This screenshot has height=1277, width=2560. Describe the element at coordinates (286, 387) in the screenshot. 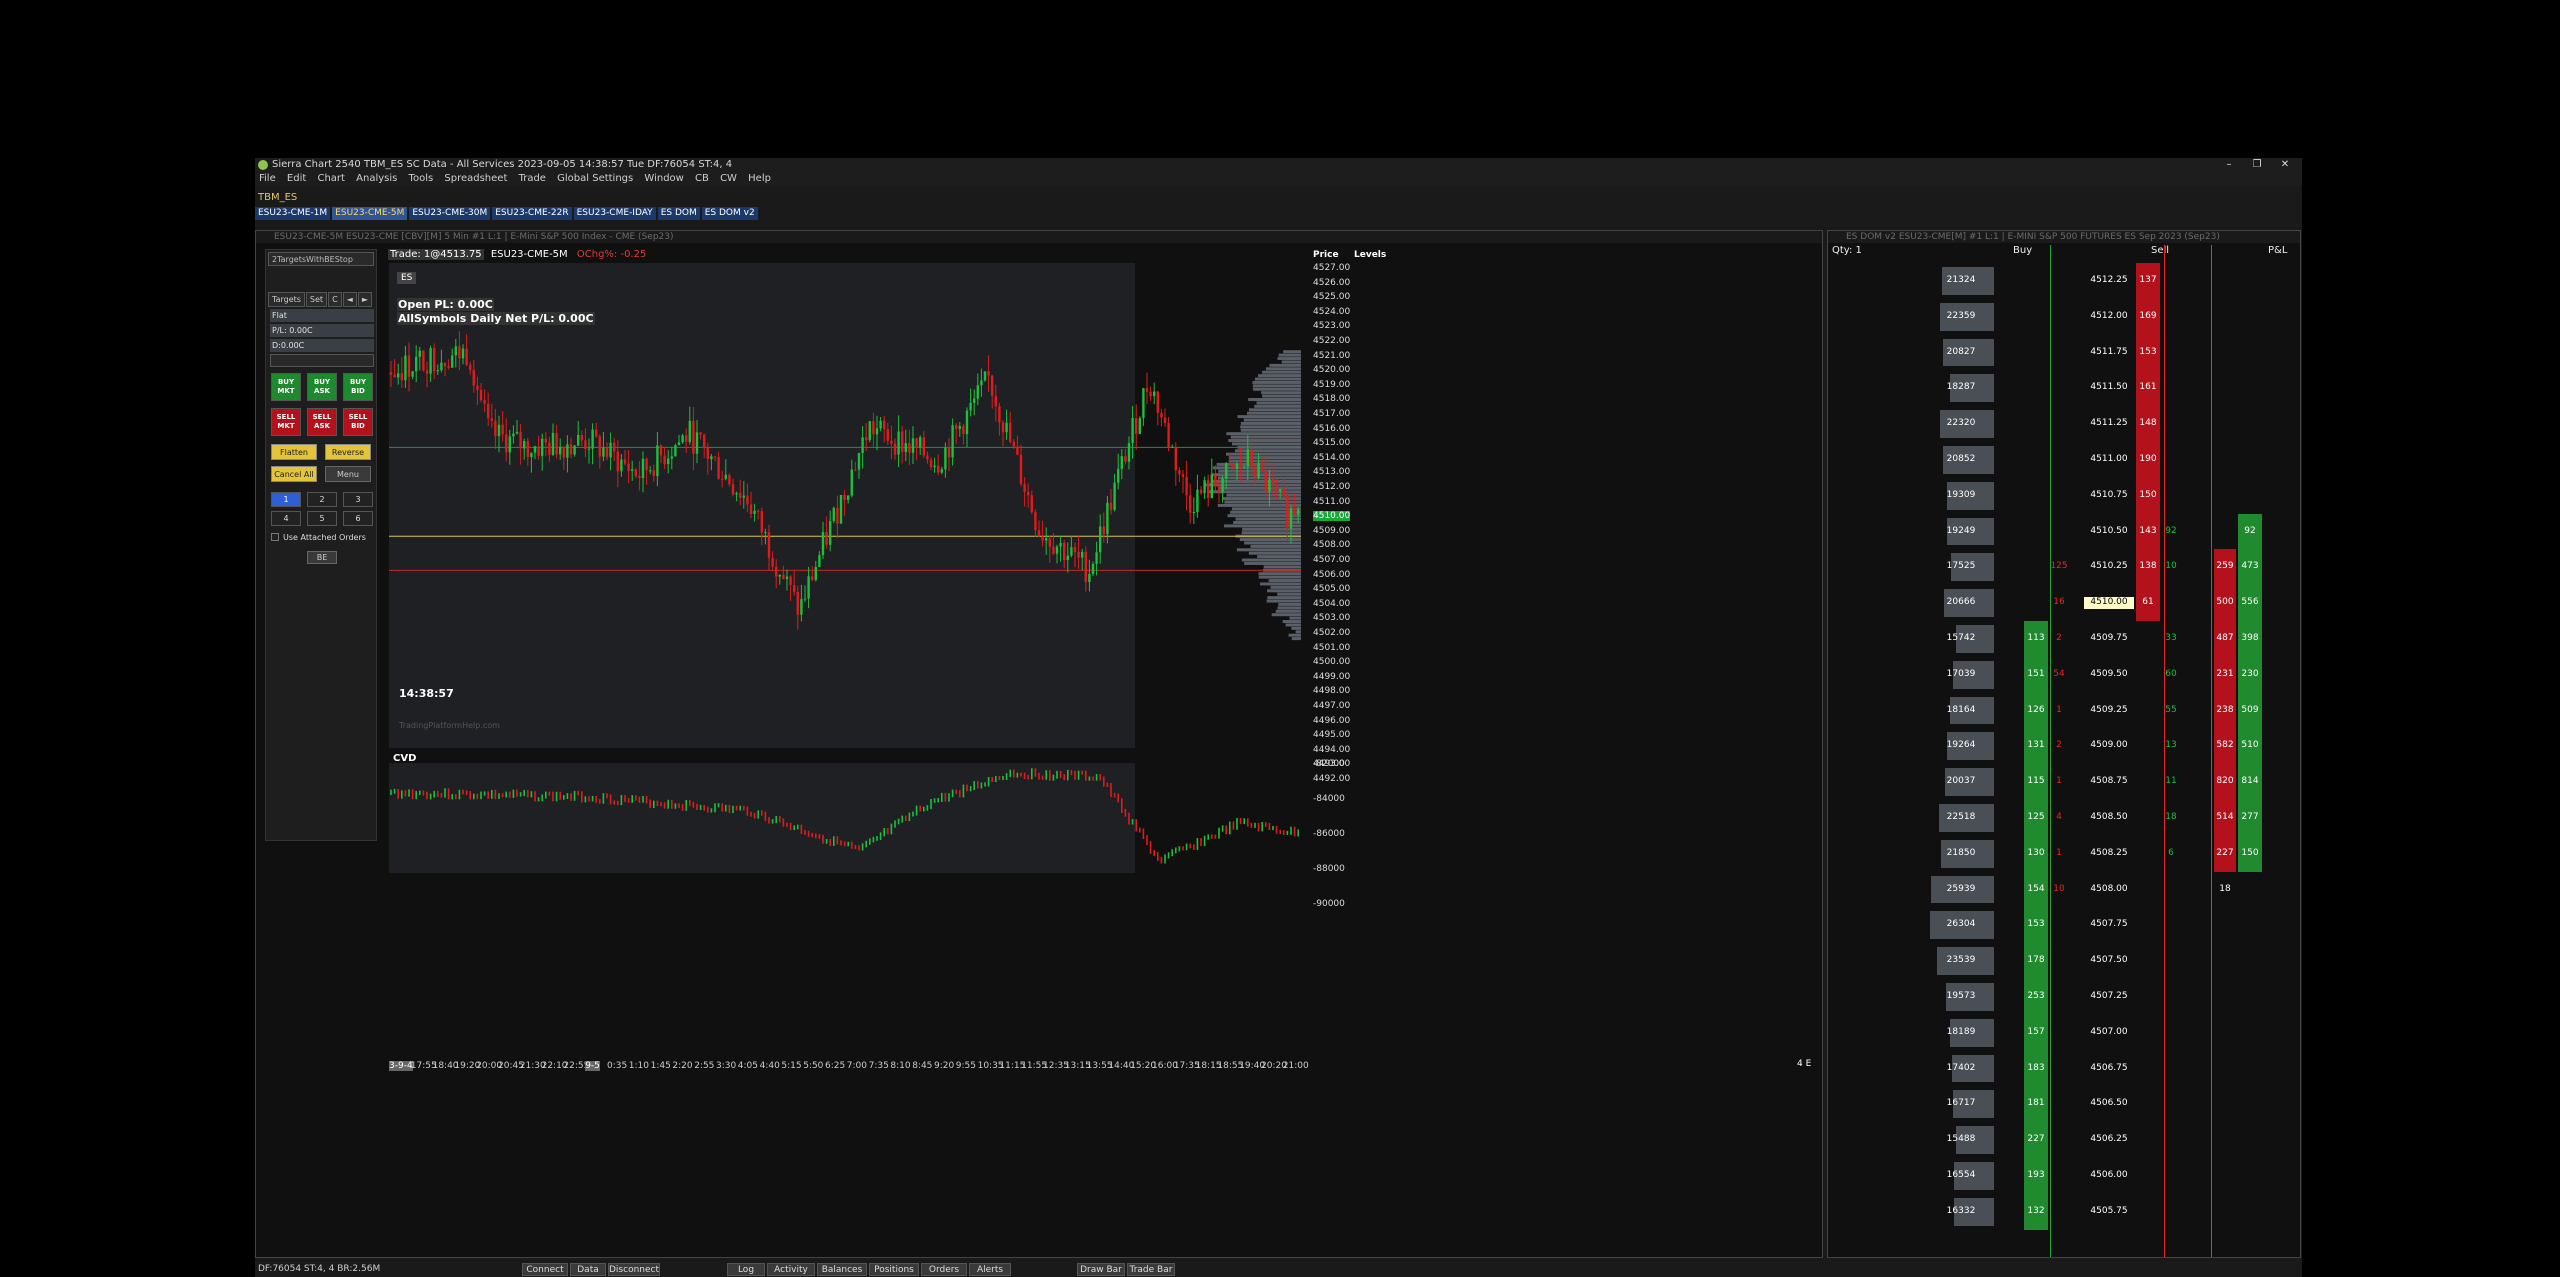

I see `buy-market-button: BUY MKT` at that location.